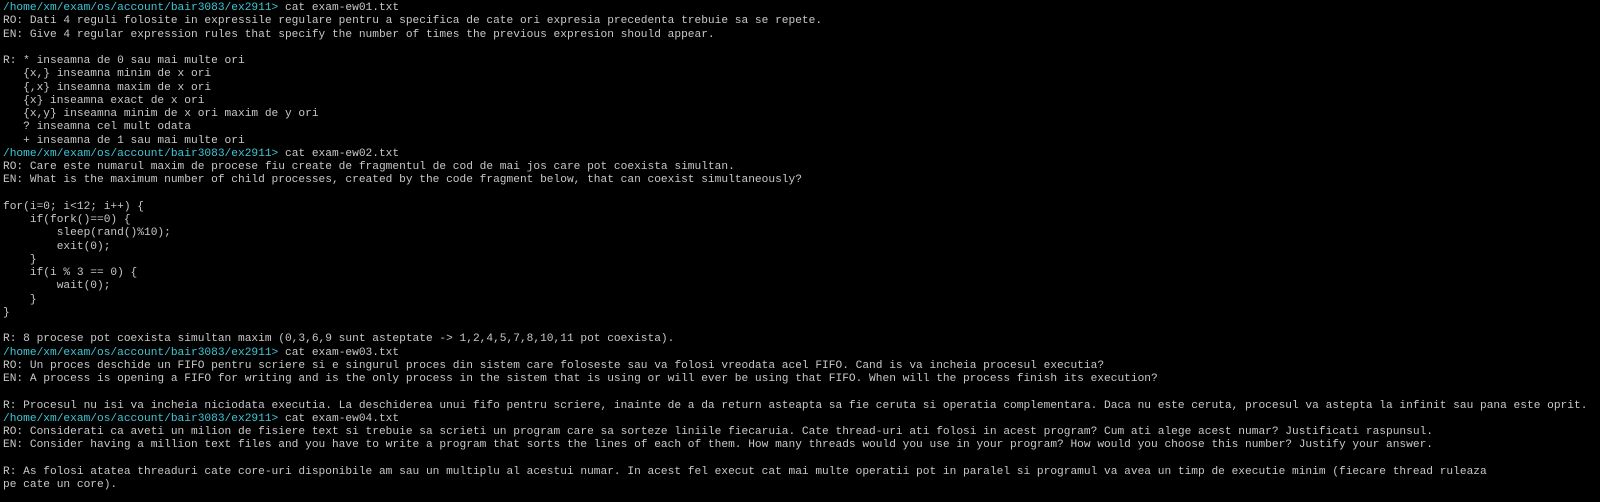 This screenshot has width=1600, height=502. Describe the element at coordinates (339, 352) in the screenshot. I see `command-text: cat exam-ew03.txt` at that location.